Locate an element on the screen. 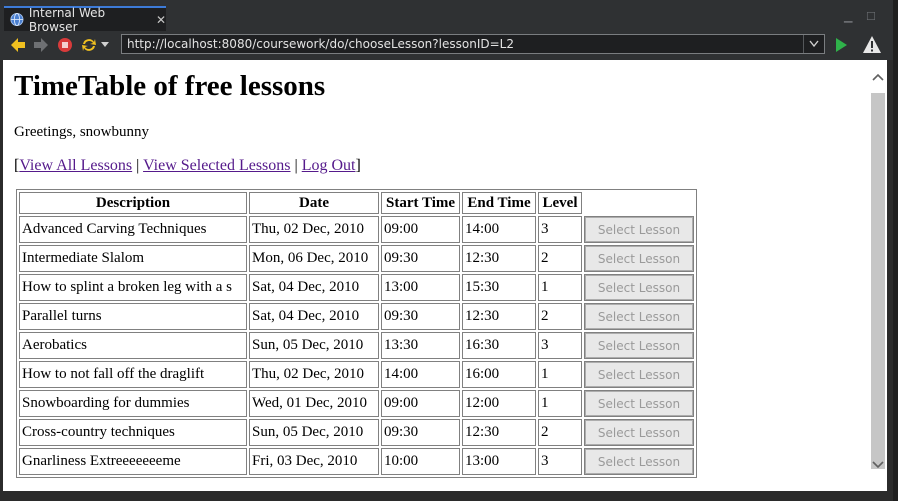 The image size is (898, 501). close-icon: ✕ is located at coordinates (161, 20).